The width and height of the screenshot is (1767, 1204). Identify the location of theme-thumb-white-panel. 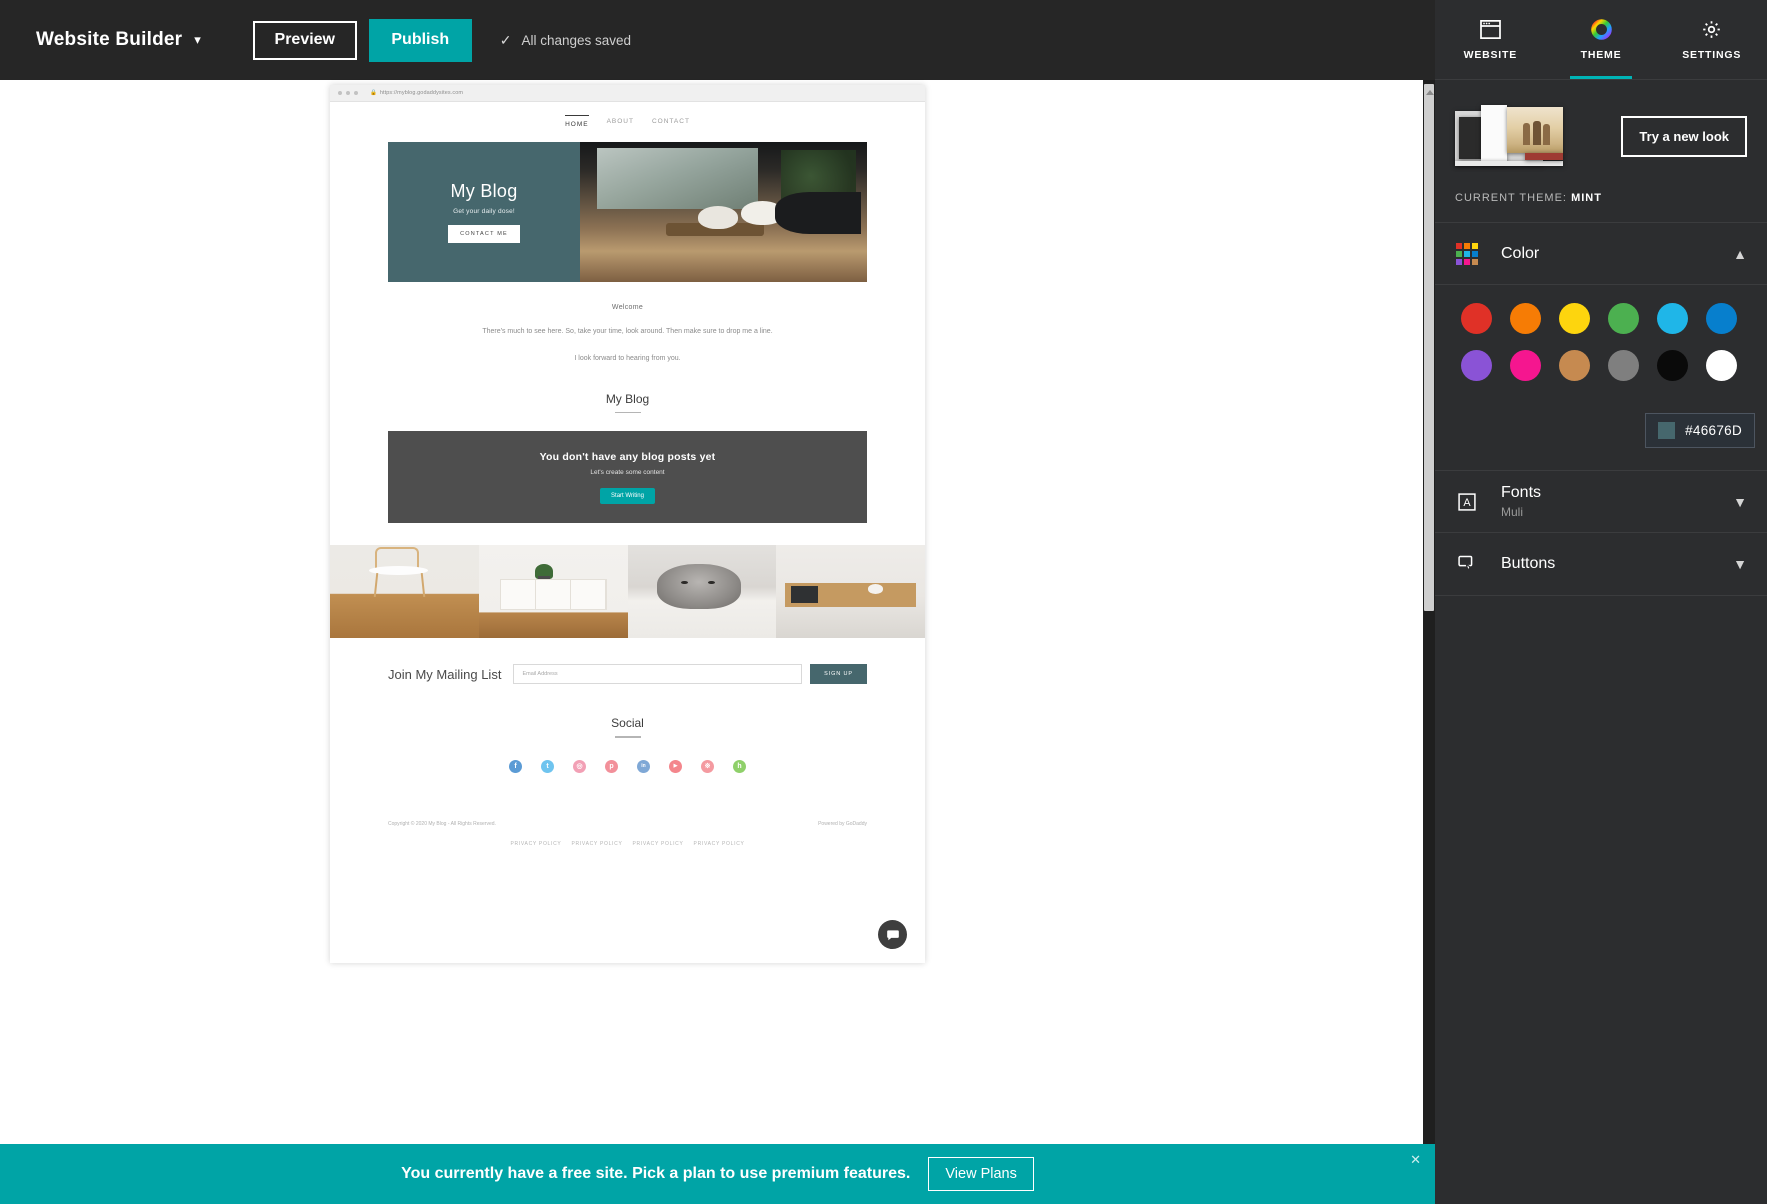
(1494, 134).